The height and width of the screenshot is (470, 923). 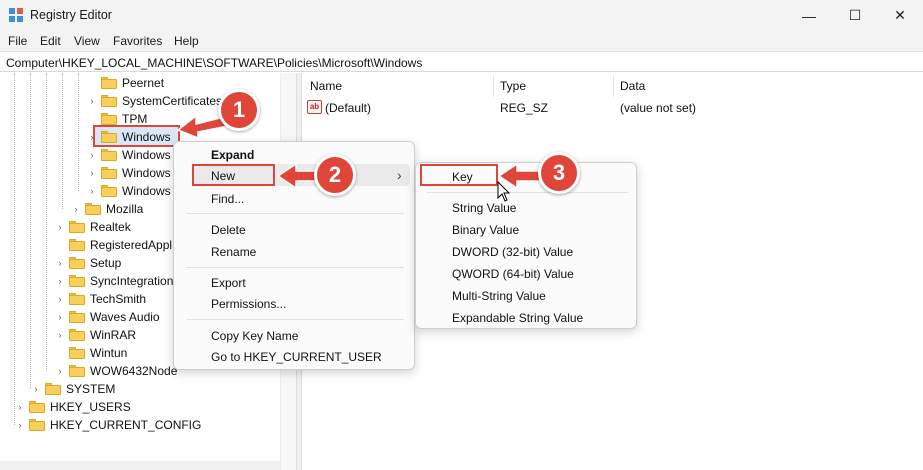 I want to click on menu-help: Help, so click(x=186, y=41).